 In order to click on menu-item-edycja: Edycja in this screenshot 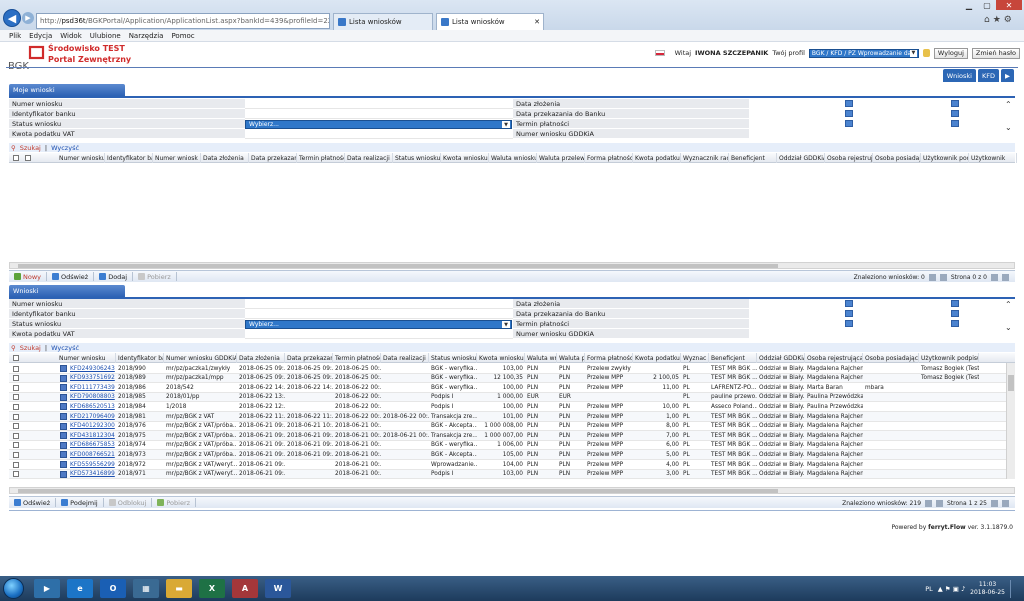, I will do `click(40, 36)`.